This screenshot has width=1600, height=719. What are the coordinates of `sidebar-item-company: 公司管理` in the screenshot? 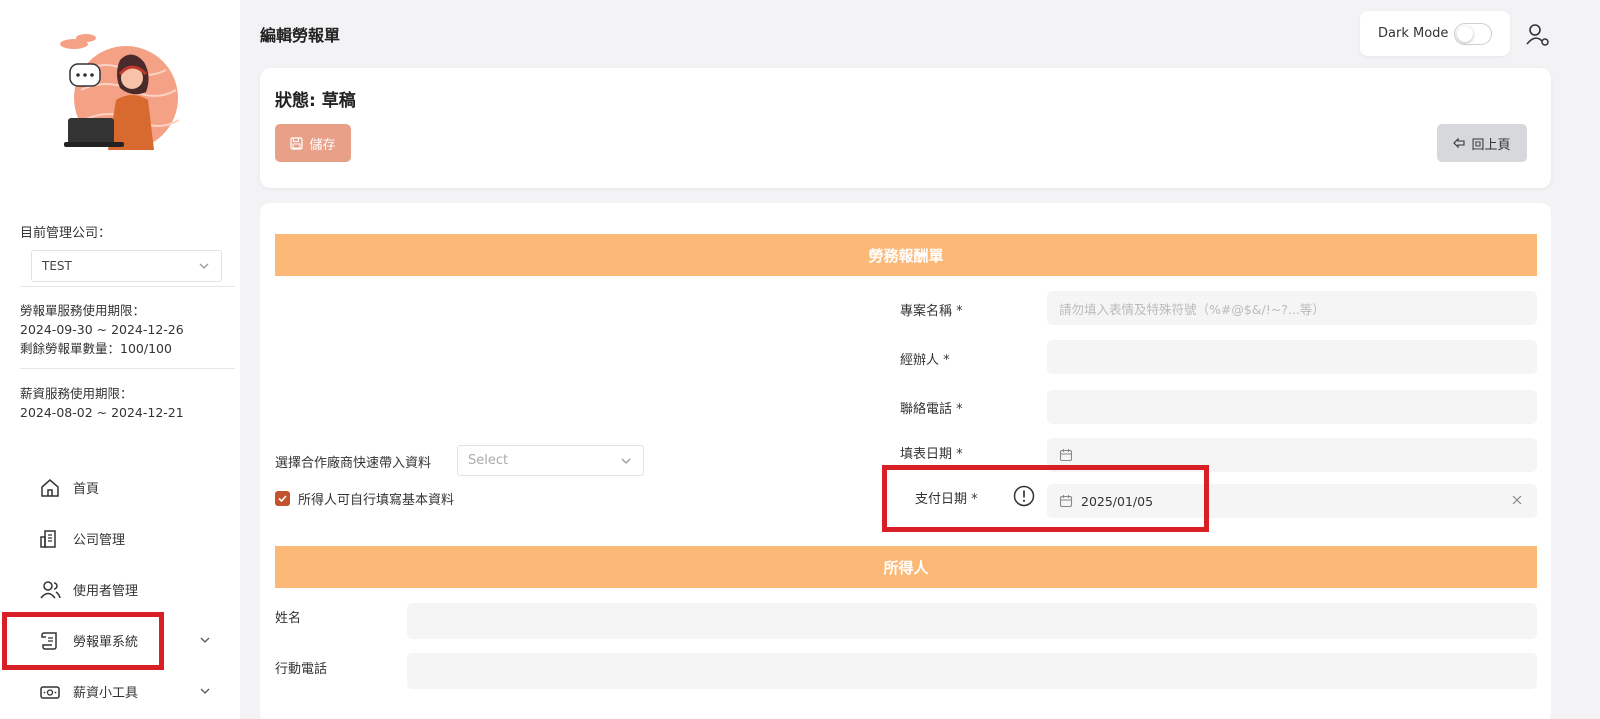 It's located at (120, 538).